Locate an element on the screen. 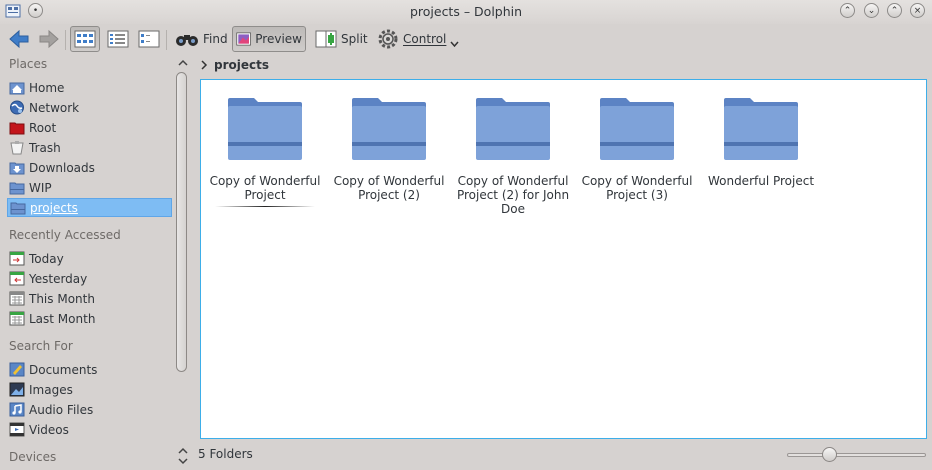  details-view-button is located at coordinates (149, 39).